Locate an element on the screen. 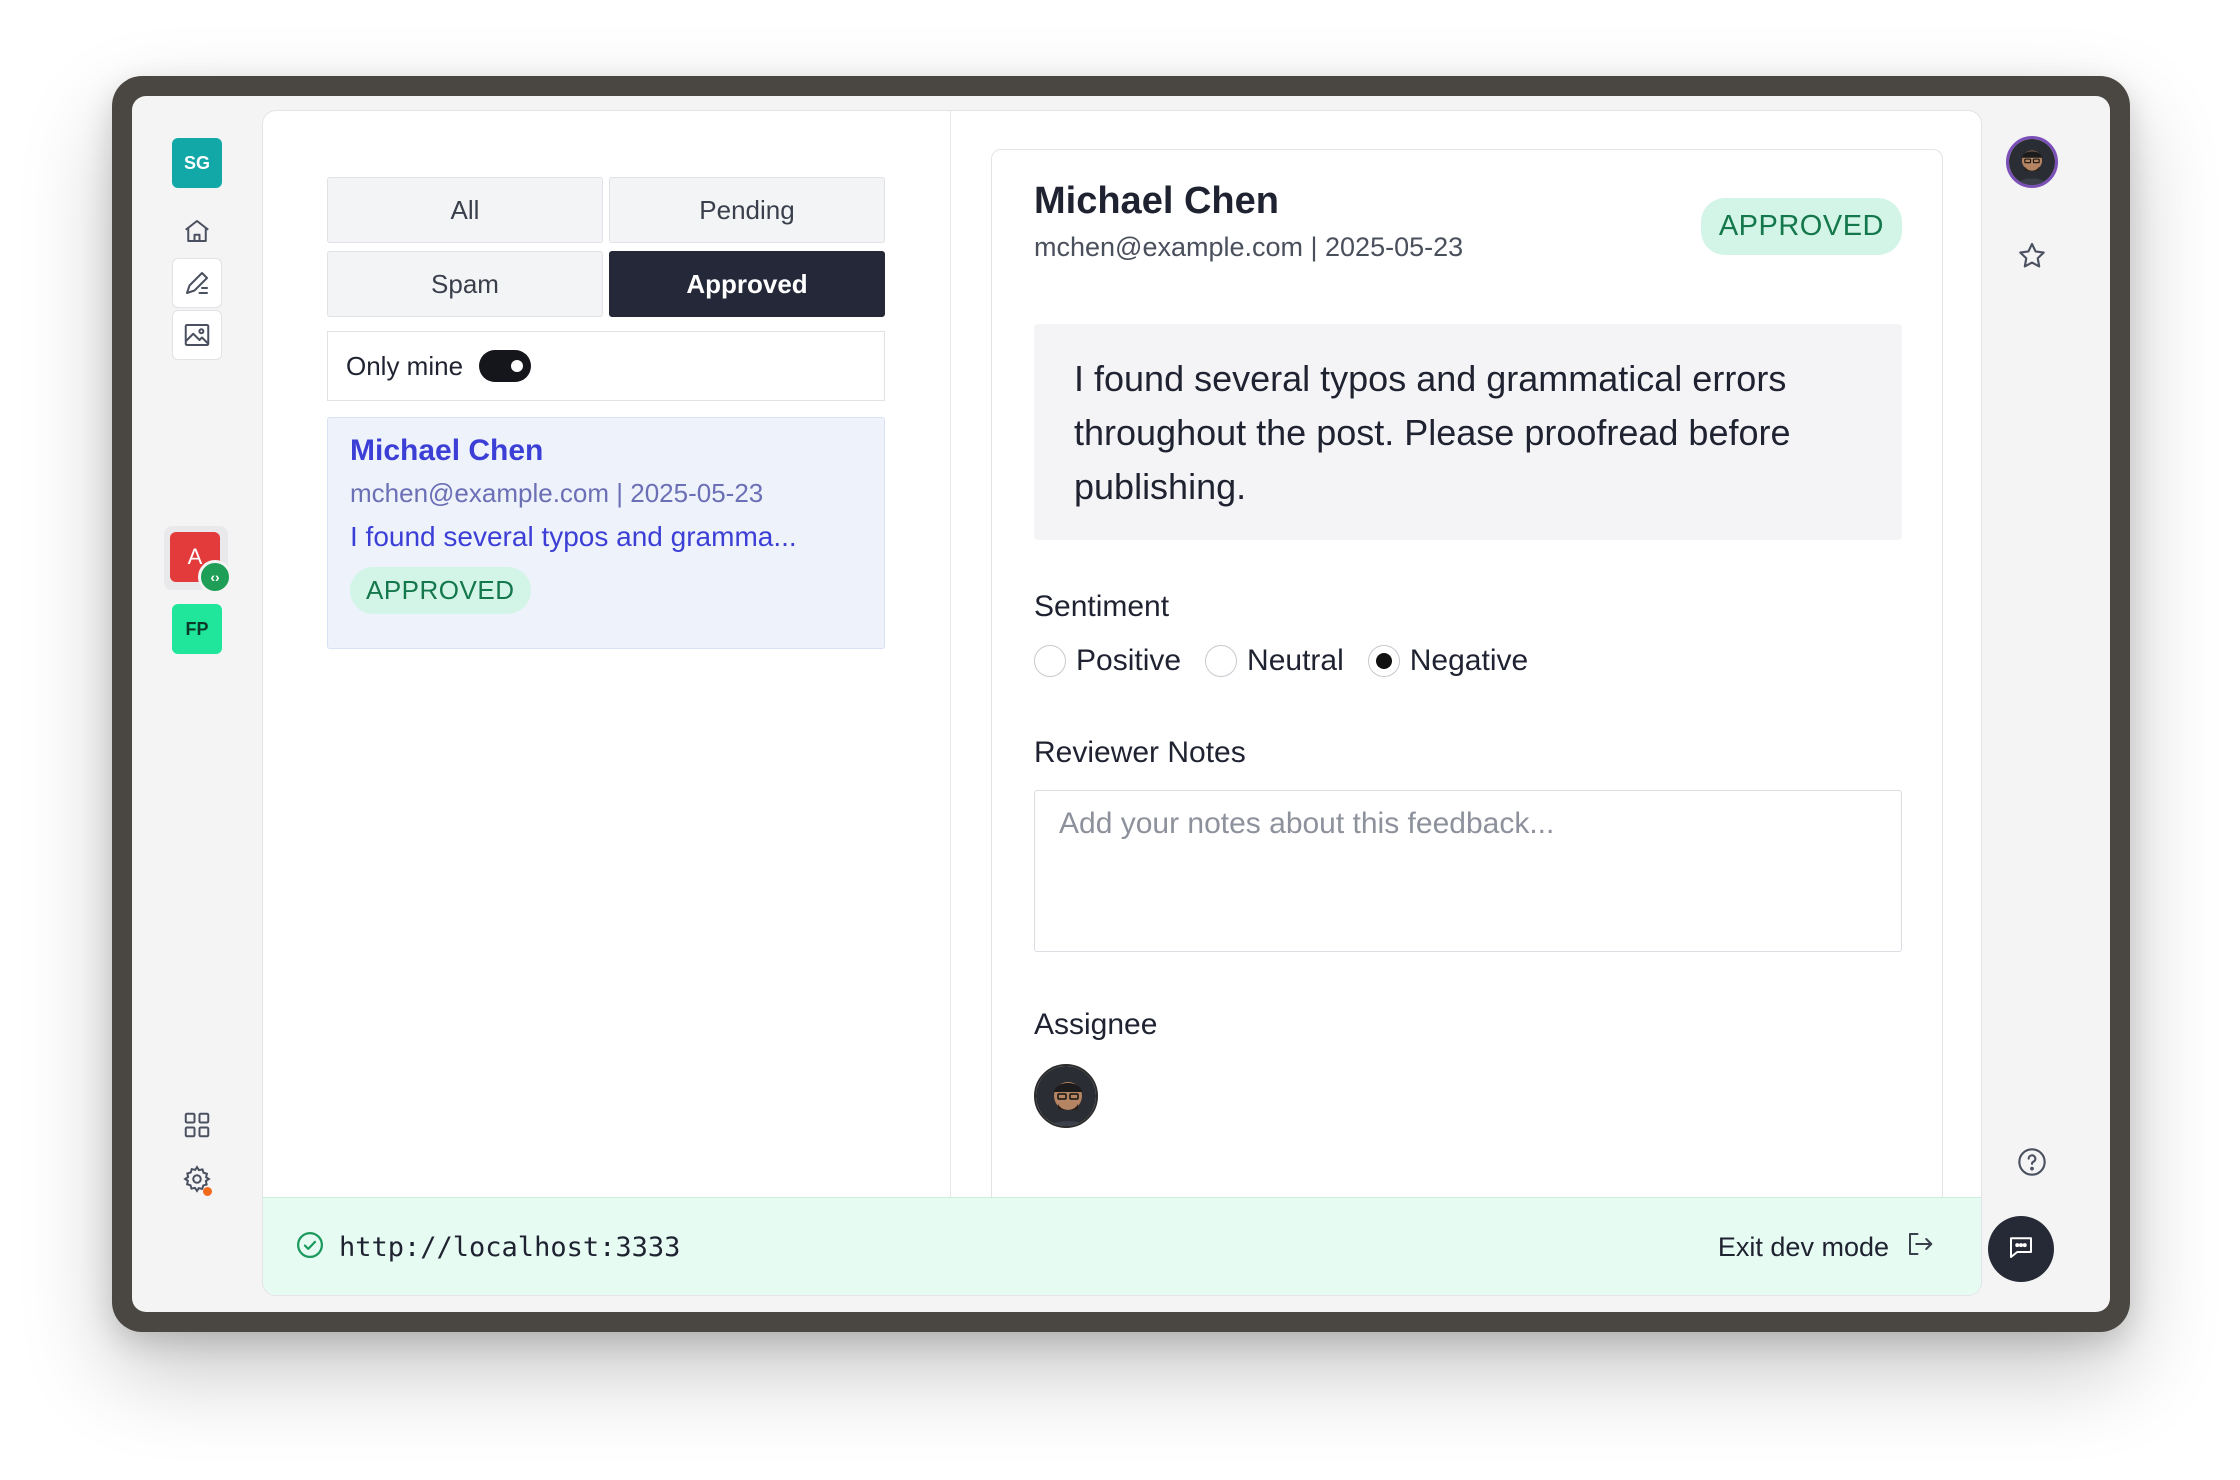  edit-icon is located at coordinates (197, 283).